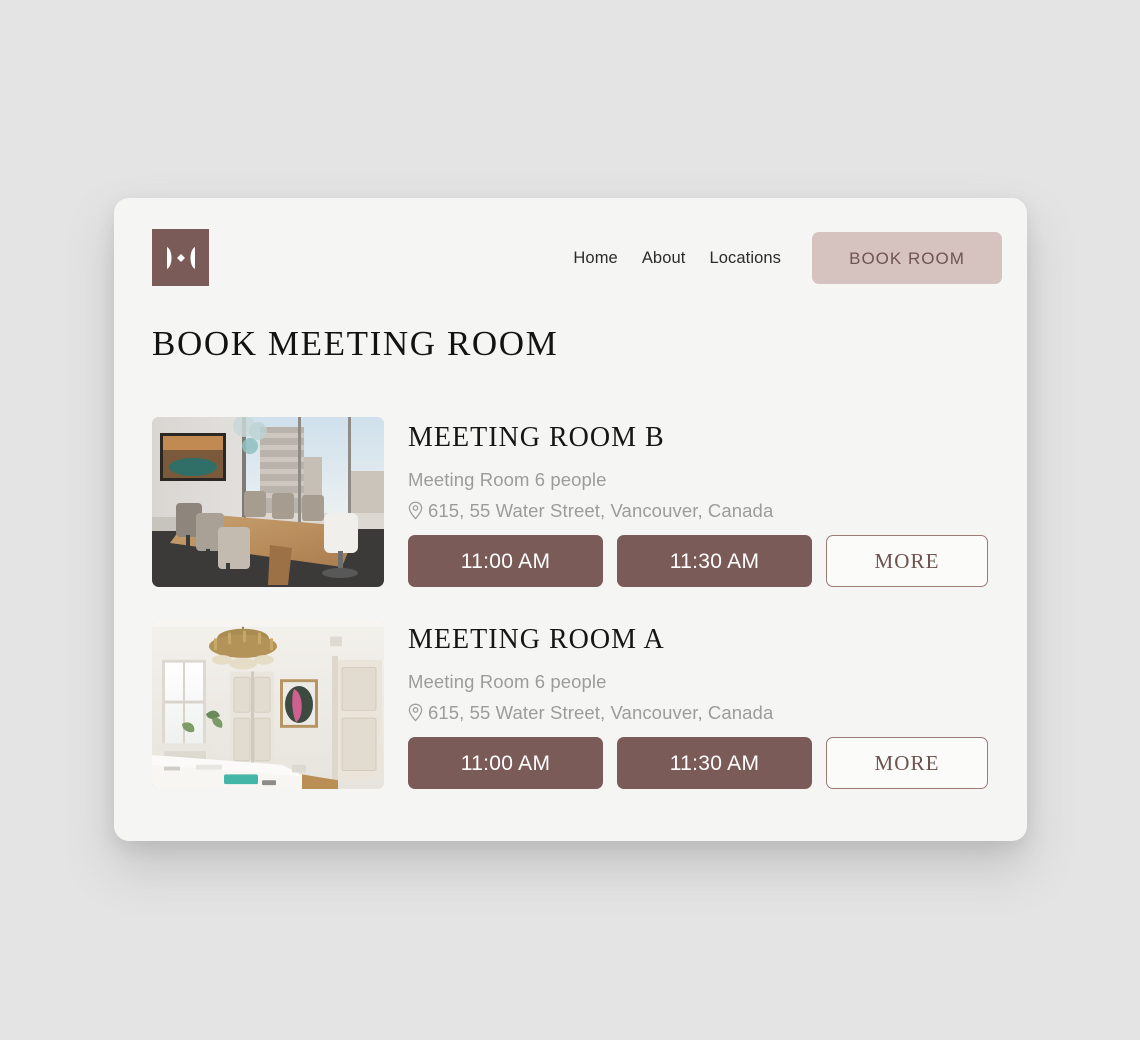 Image resolution: width=1140 pixels, height=1040 pixels. I want to click on book-room-button: BOOK ROOM, so click(907, 258).